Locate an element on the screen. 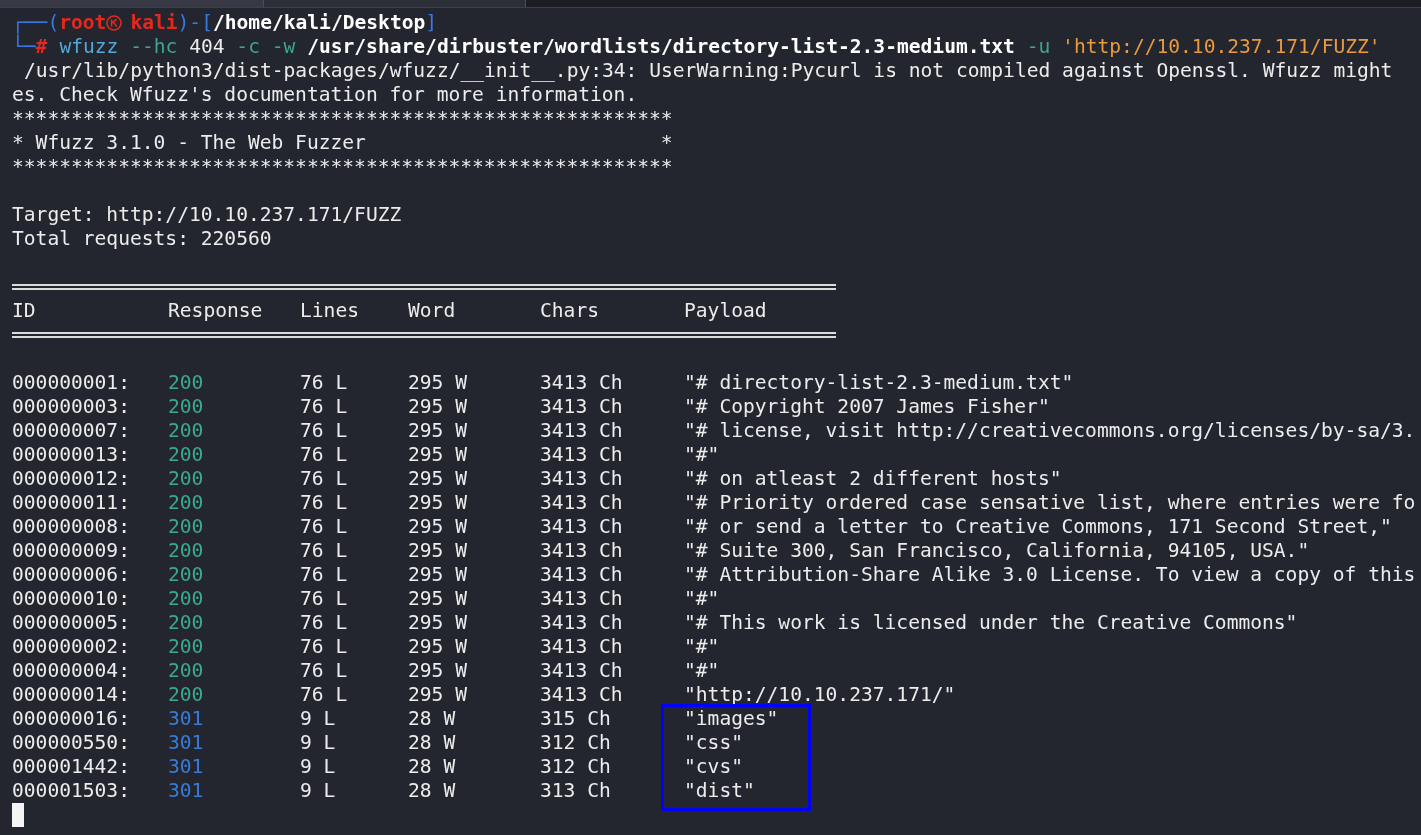 The height and width of the screenshot is (835, 1421). payload-cell: "images" is located at coordinates (731, 719).